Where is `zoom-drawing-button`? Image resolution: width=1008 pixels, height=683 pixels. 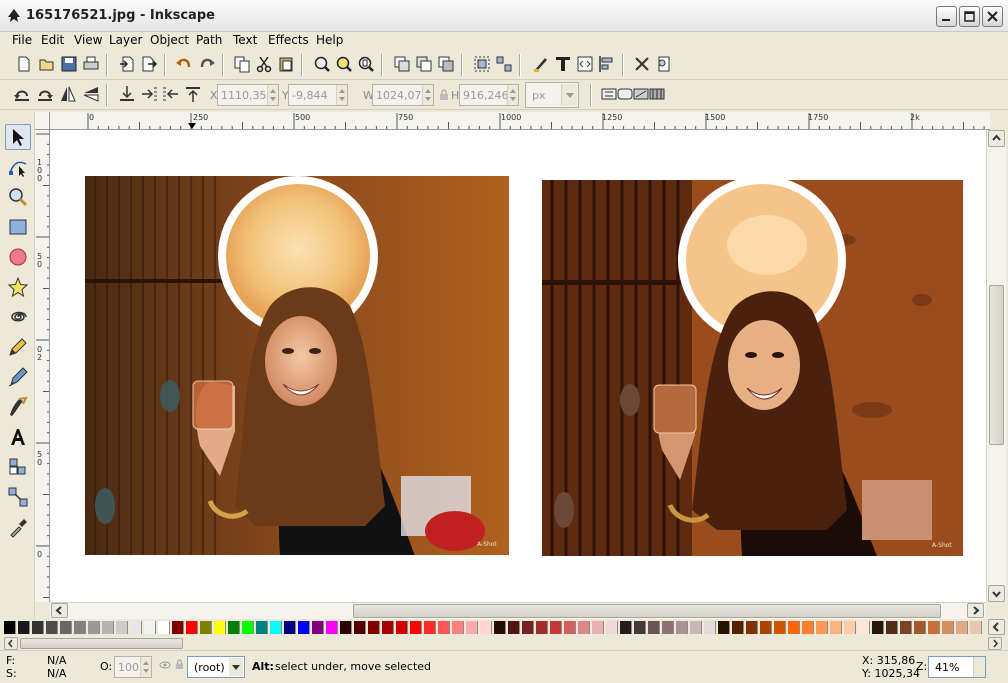 zoom-drawing-button is located at coordinates (344, 64).